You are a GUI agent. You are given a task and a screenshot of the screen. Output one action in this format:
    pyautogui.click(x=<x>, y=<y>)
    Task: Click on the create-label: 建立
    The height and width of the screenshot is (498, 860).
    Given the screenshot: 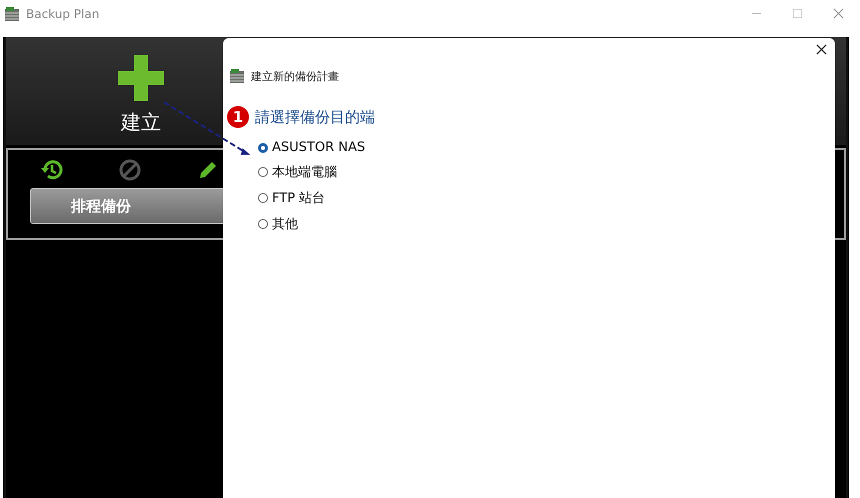 What is the action you would take?
    pyautogui.click(x=141, y=122)
    